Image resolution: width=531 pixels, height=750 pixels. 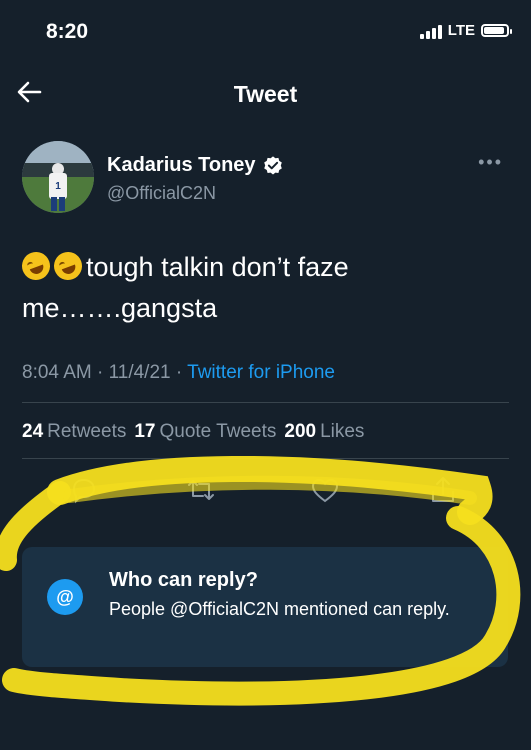 What do you see at coordinates (255, 288) in the screenshot?
I see `tweet-text: 🤣🤣tough talkin don’t faze me…….gangsta` at bounding box center [255, 288].